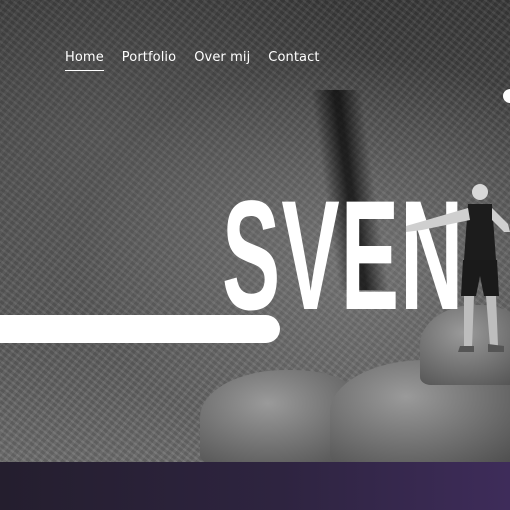 The width and height of the screenshot is (510, 510). What do you see at coordinates (255, 486) in the screenshot?
I see `footer-band` at bounding box center [255, 486].